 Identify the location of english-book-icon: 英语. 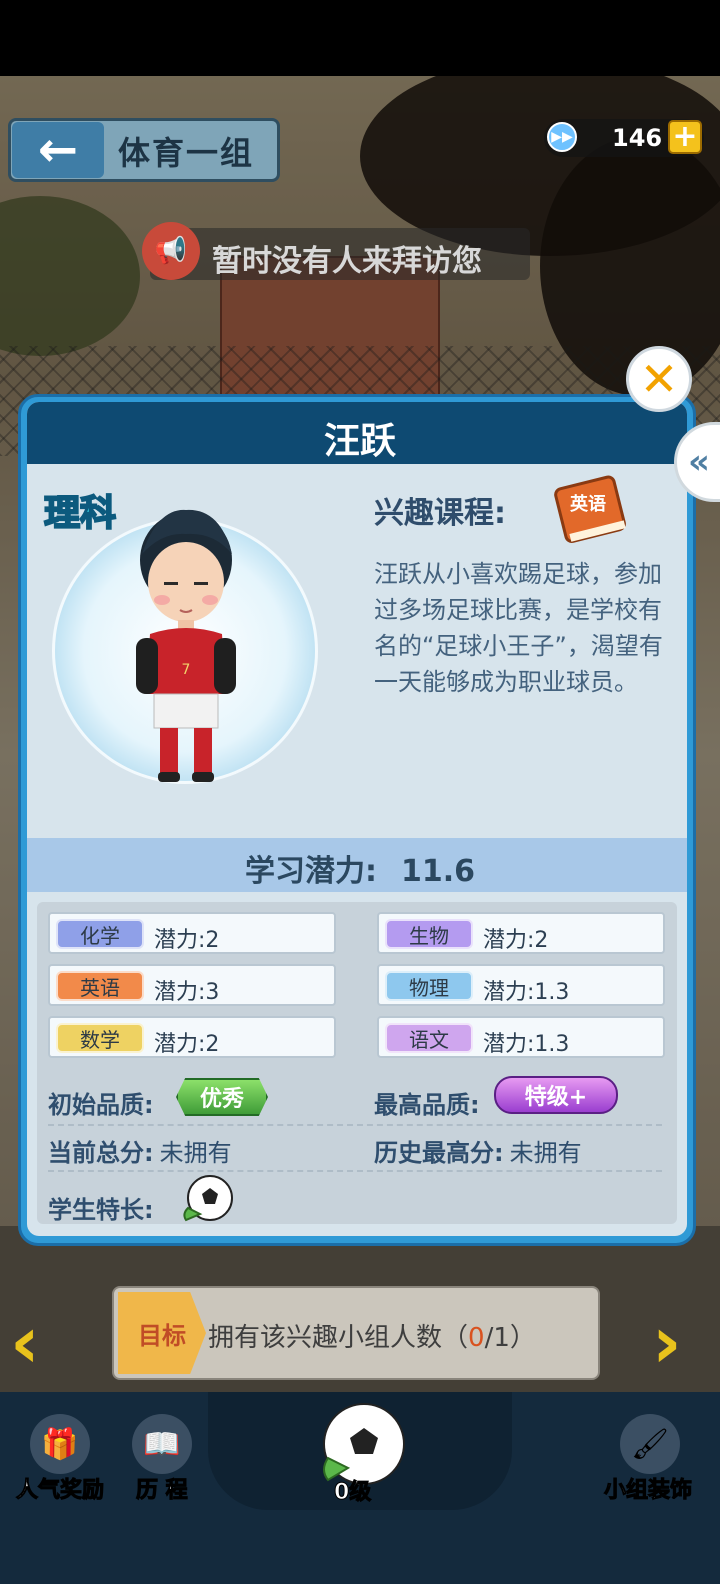
(590, 509).